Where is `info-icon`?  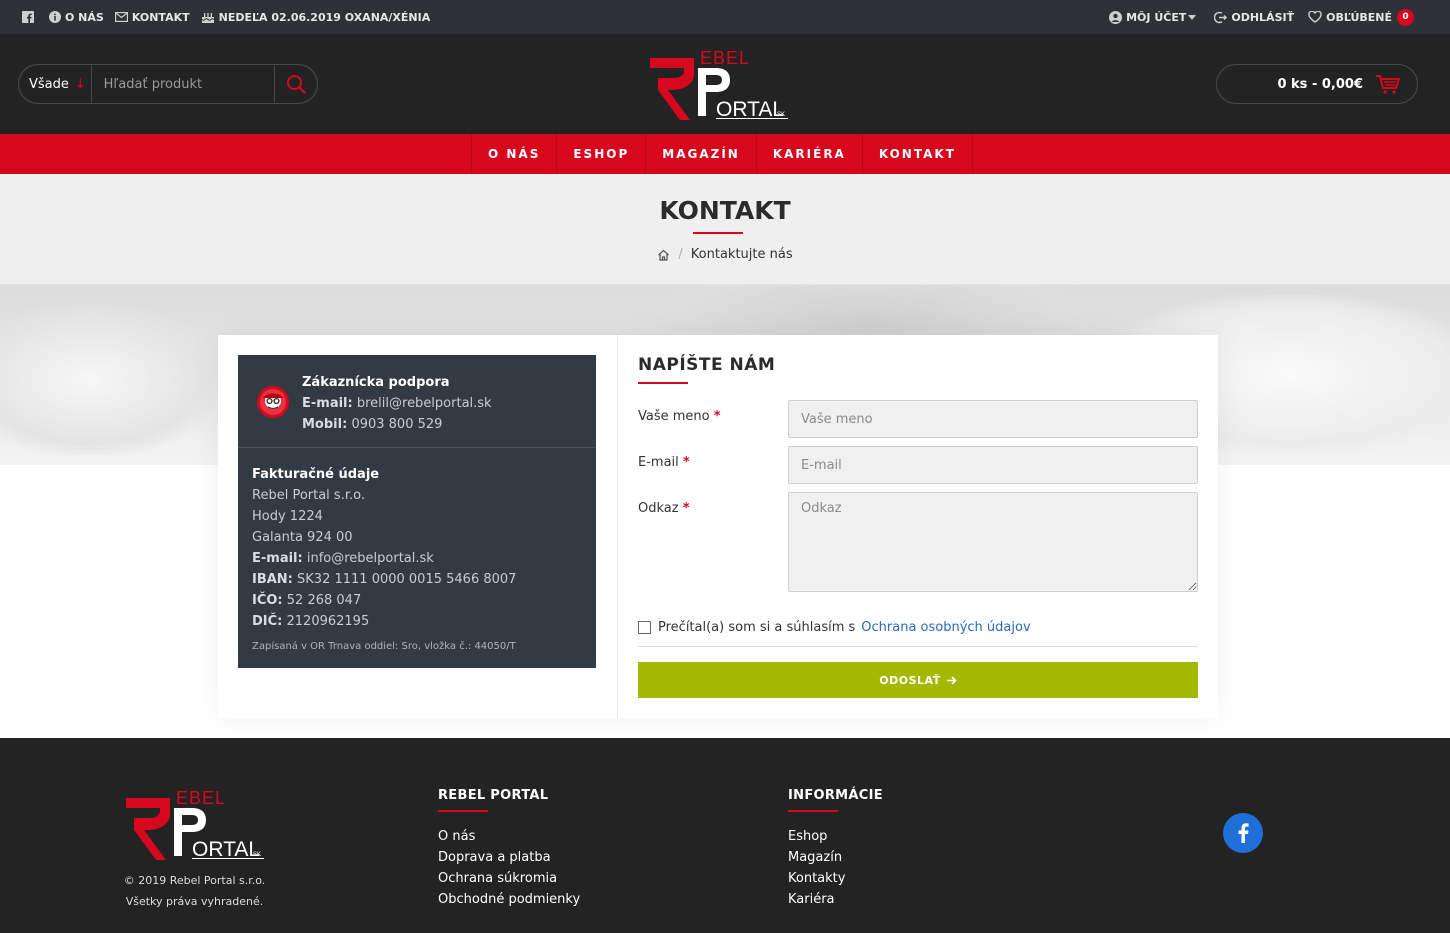 info-icon is located at coordinates (55, 17).